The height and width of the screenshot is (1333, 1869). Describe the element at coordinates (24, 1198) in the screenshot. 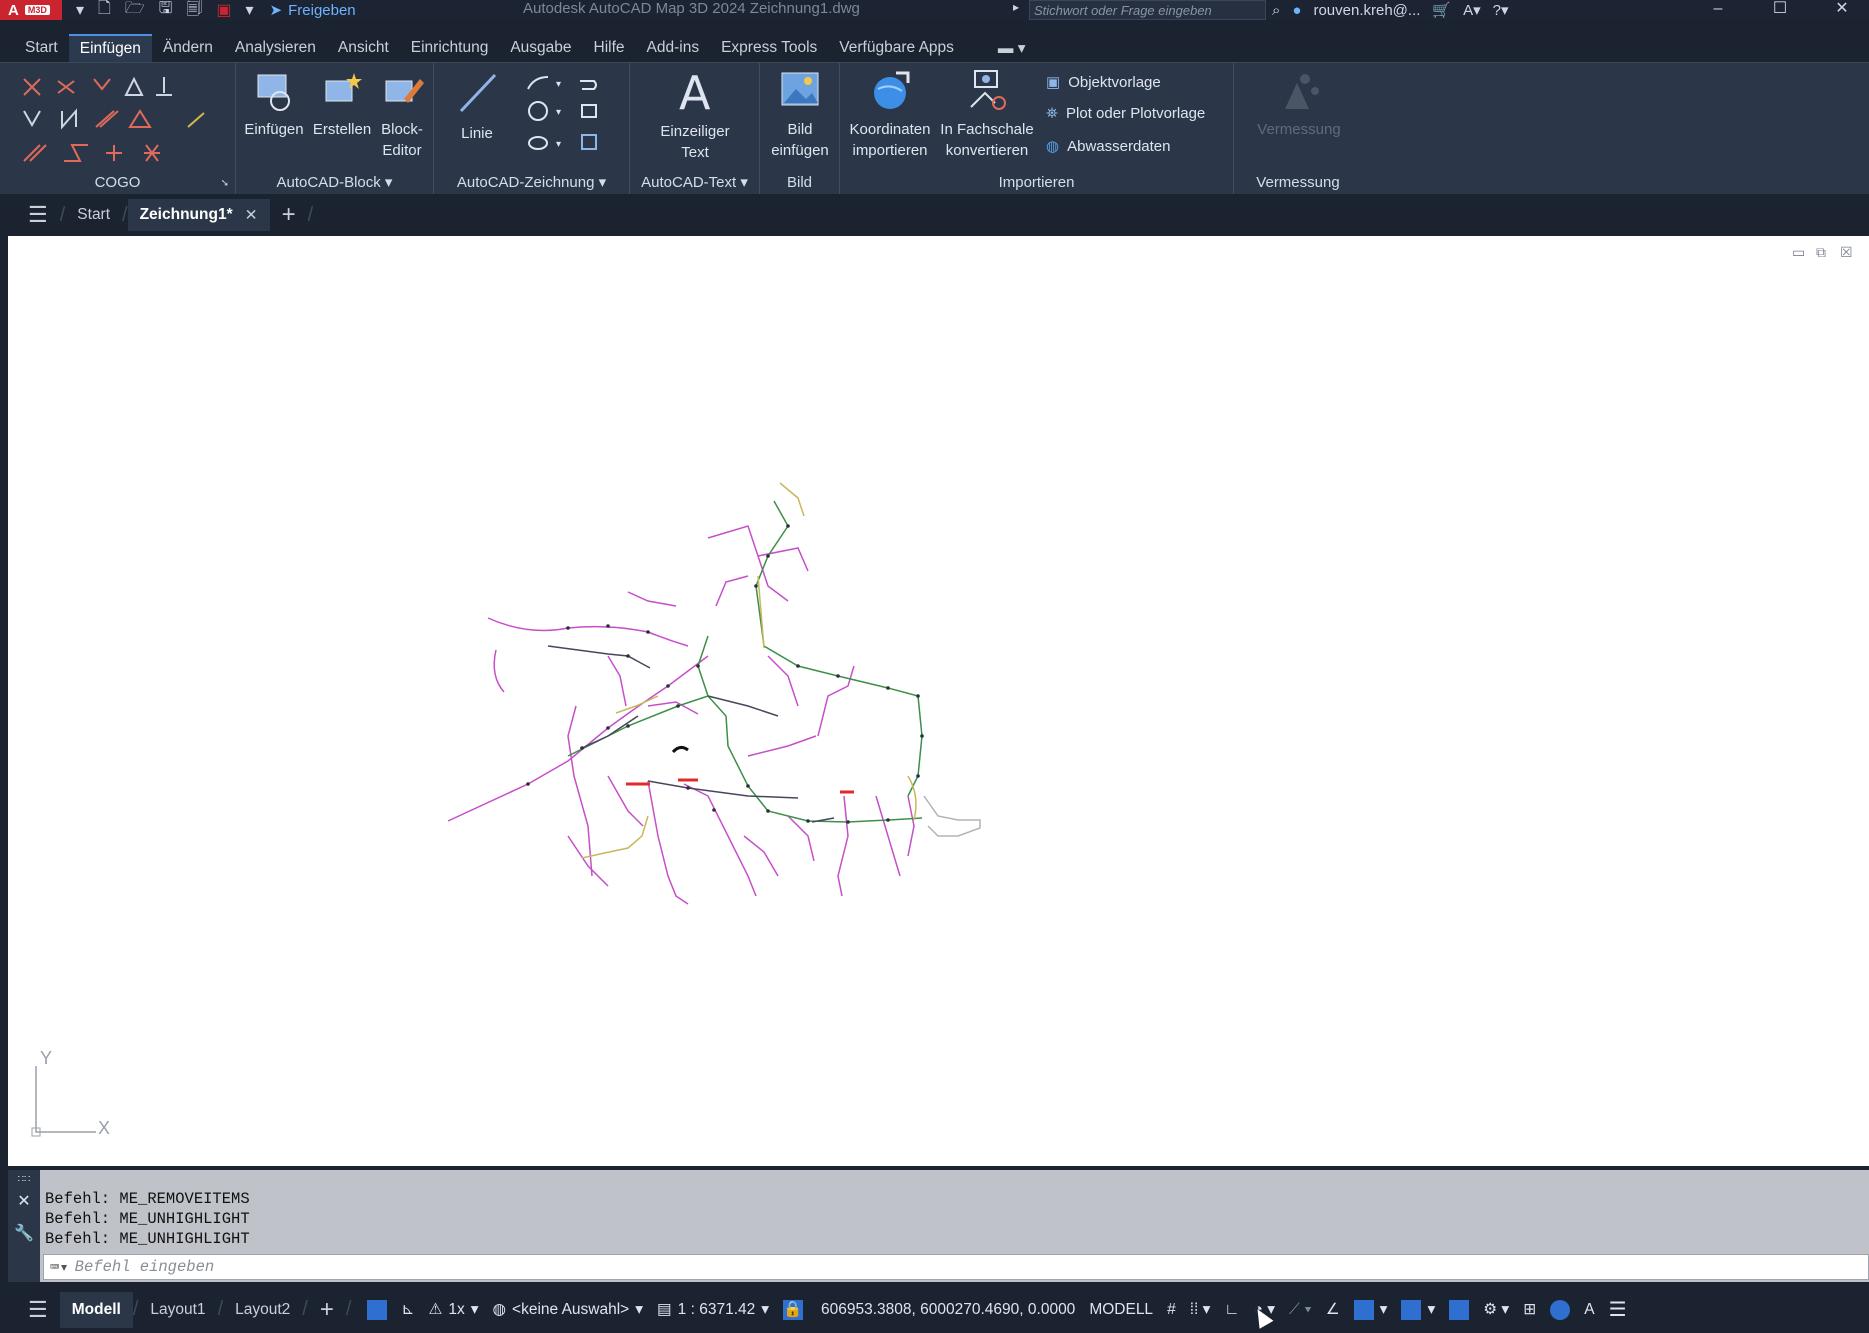

I see `close-command-line-icon: ✕` at that location.